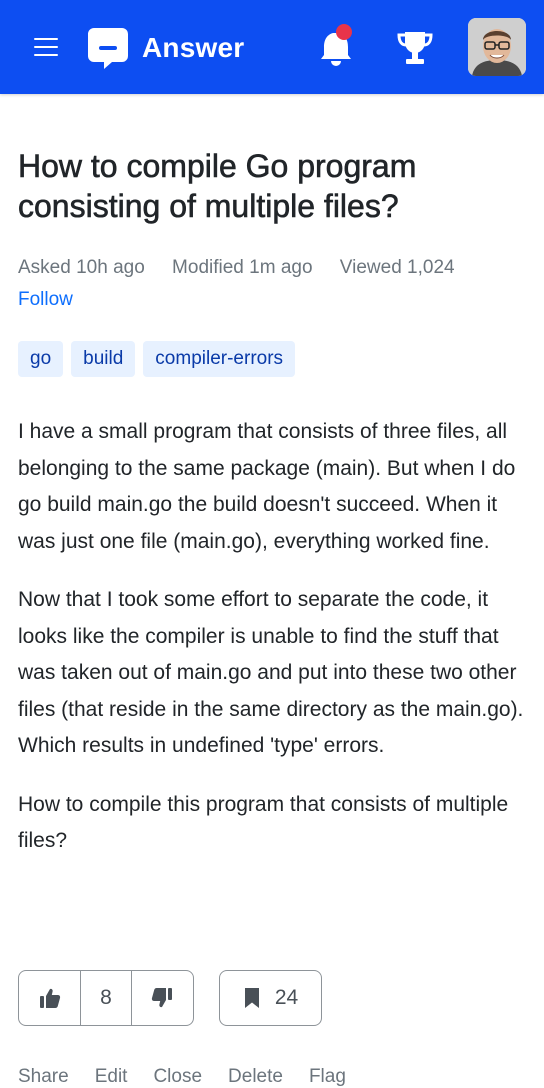 The height and width of the screenshot is (1088, 544). I want to click on brand-name: Answer, so click(193, 47).